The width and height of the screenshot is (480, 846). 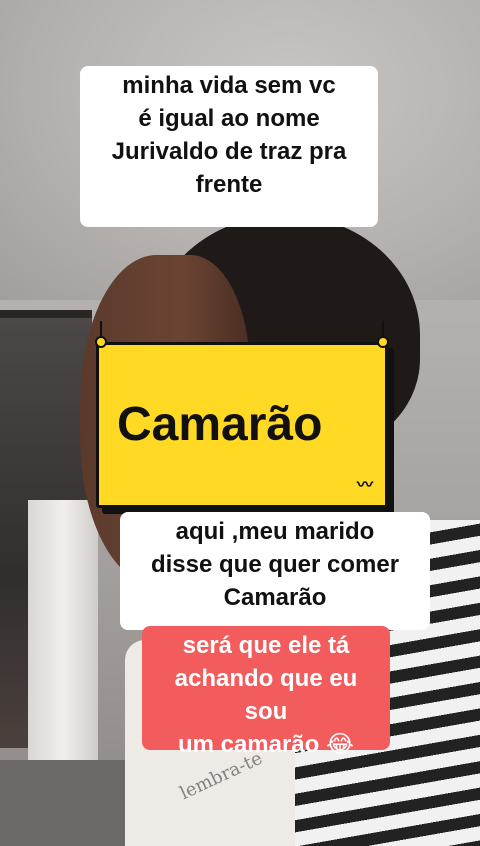 I want to click on caption-line: Camarão, so click(x=275, y=597).